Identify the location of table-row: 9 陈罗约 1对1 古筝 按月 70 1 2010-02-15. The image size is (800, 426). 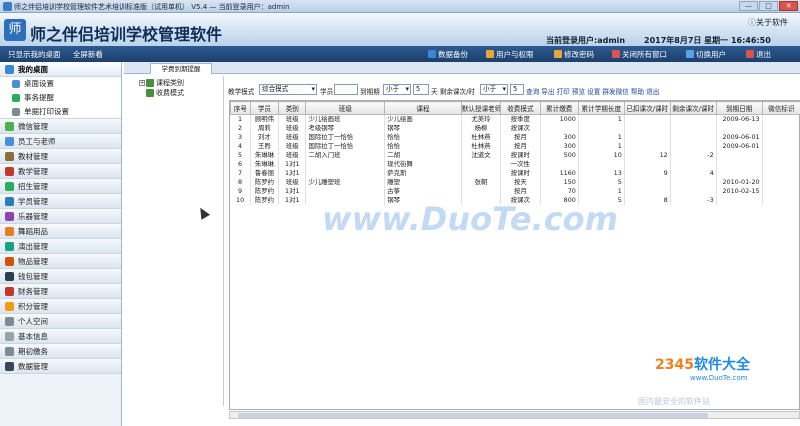
(515, 191).